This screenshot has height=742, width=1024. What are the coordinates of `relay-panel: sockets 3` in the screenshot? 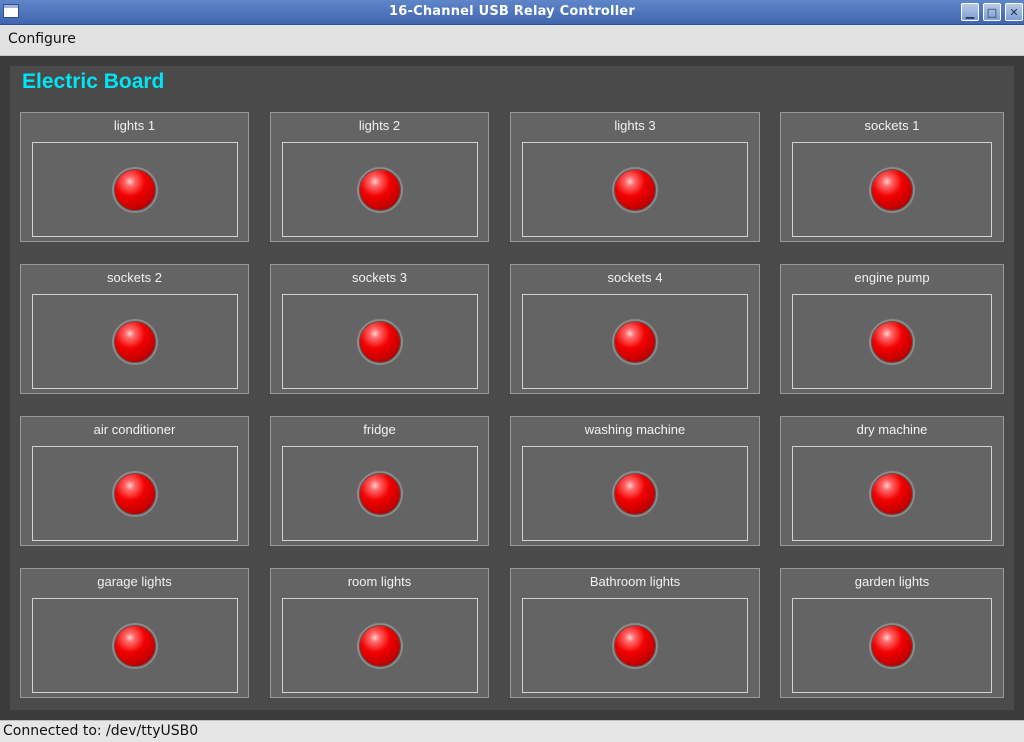 It's located at (379, 329).